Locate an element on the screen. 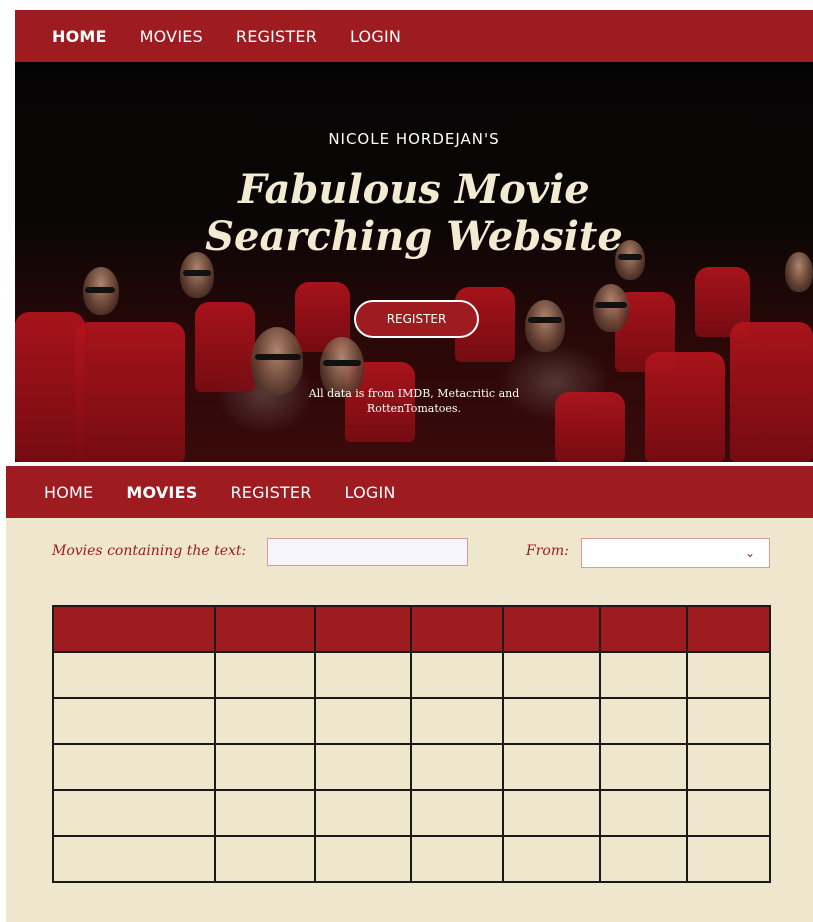 This screenshot has height=922, width=813. hero-headline-line-2: Searching Website is located at coordinates (414, 236).